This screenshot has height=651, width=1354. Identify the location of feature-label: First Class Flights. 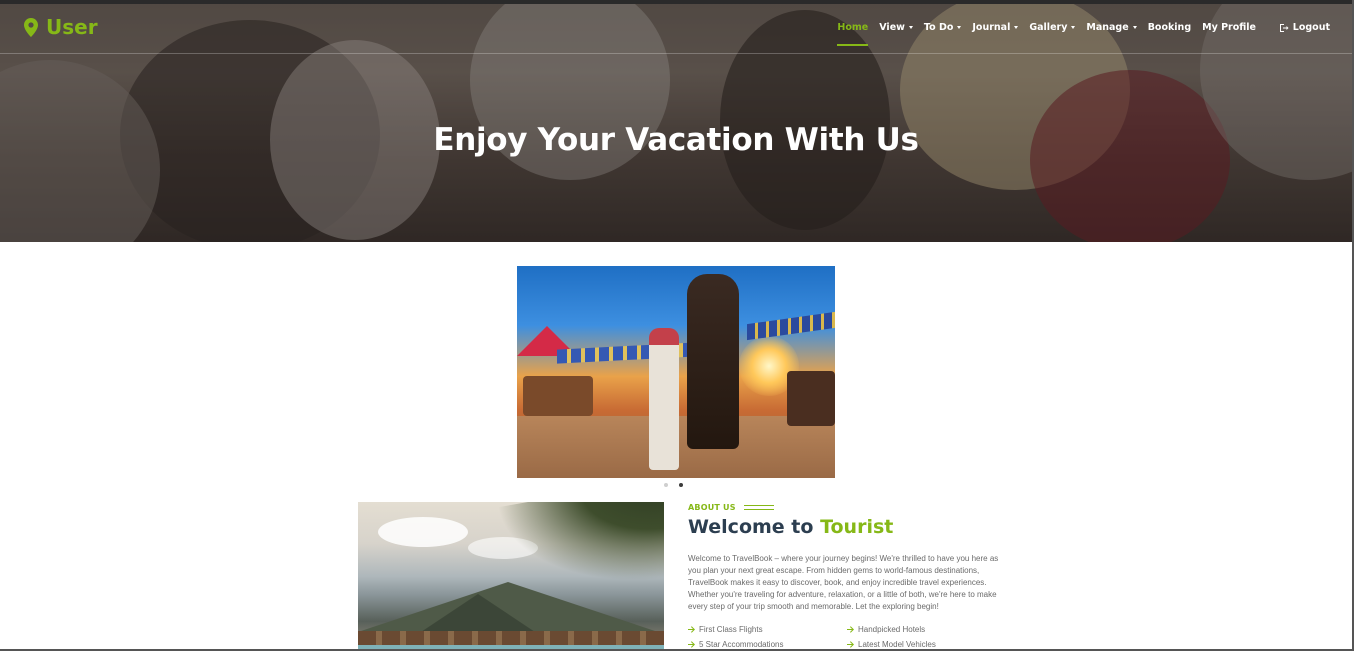
(731, 629).